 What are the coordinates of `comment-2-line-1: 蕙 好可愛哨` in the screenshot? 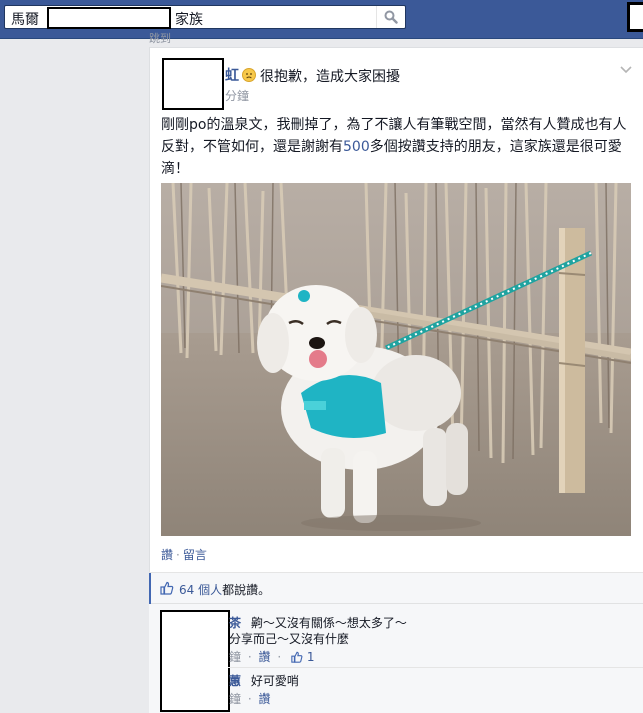 It's located at (264, 680).